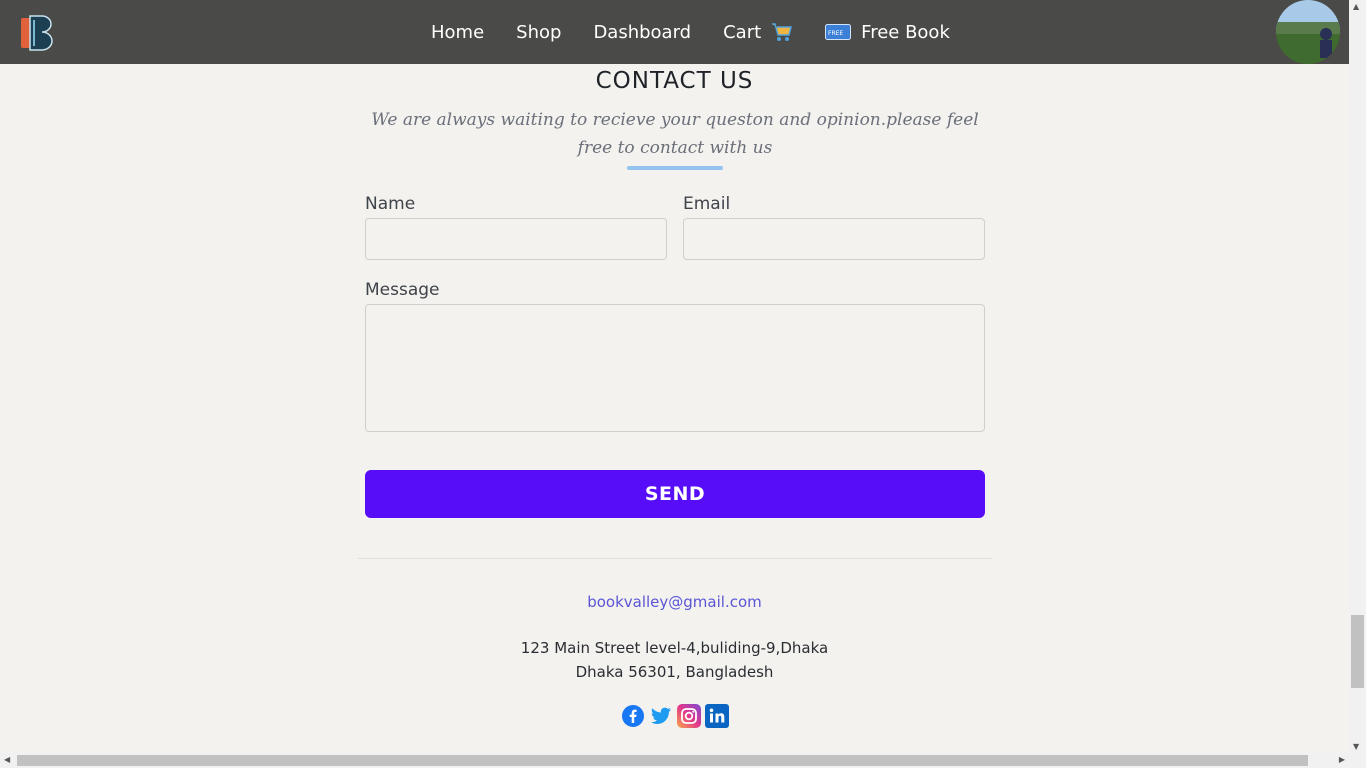 The height and width of the screenshot is (768, 1366). What do you see at coordinates (675, 168) in the screenshot?
I see `title-underline` at bounding box center [675, 168].